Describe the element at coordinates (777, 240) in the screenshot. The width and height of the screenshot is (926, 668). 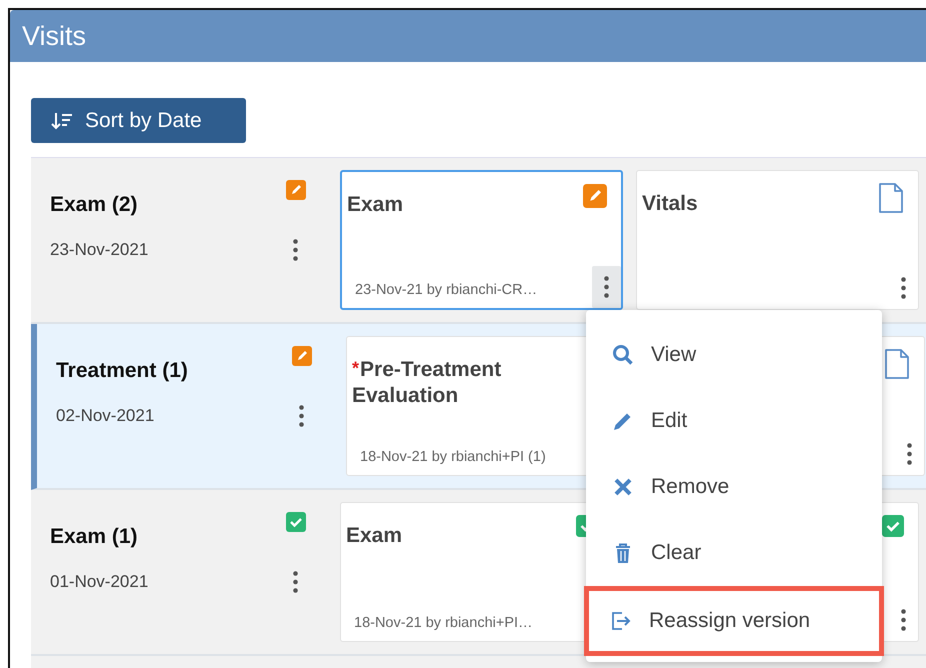
I see `form-card: Vitals` at that location.